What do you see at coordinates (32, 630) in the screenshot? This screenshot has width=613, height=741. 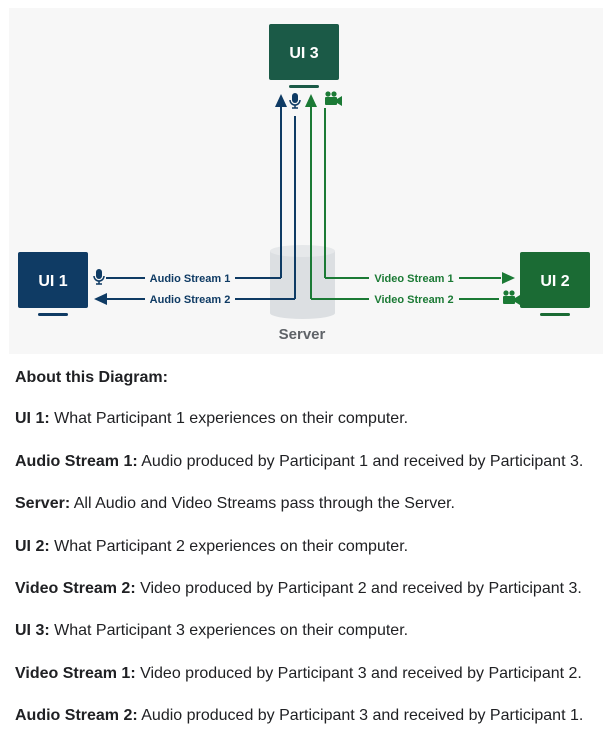 I see `about-term: UI 3:` at bounding box center [32, 630].